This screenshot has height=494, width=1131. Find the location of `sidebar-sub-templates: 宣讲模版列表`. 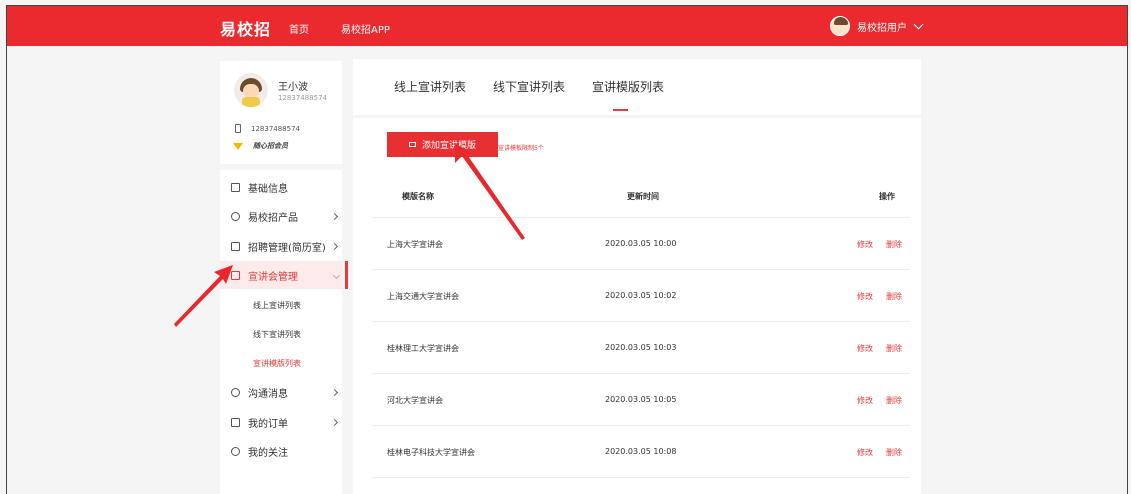

sidebar-sub-templates: 宣讲模版列表 is located at coordinates (277, 363).